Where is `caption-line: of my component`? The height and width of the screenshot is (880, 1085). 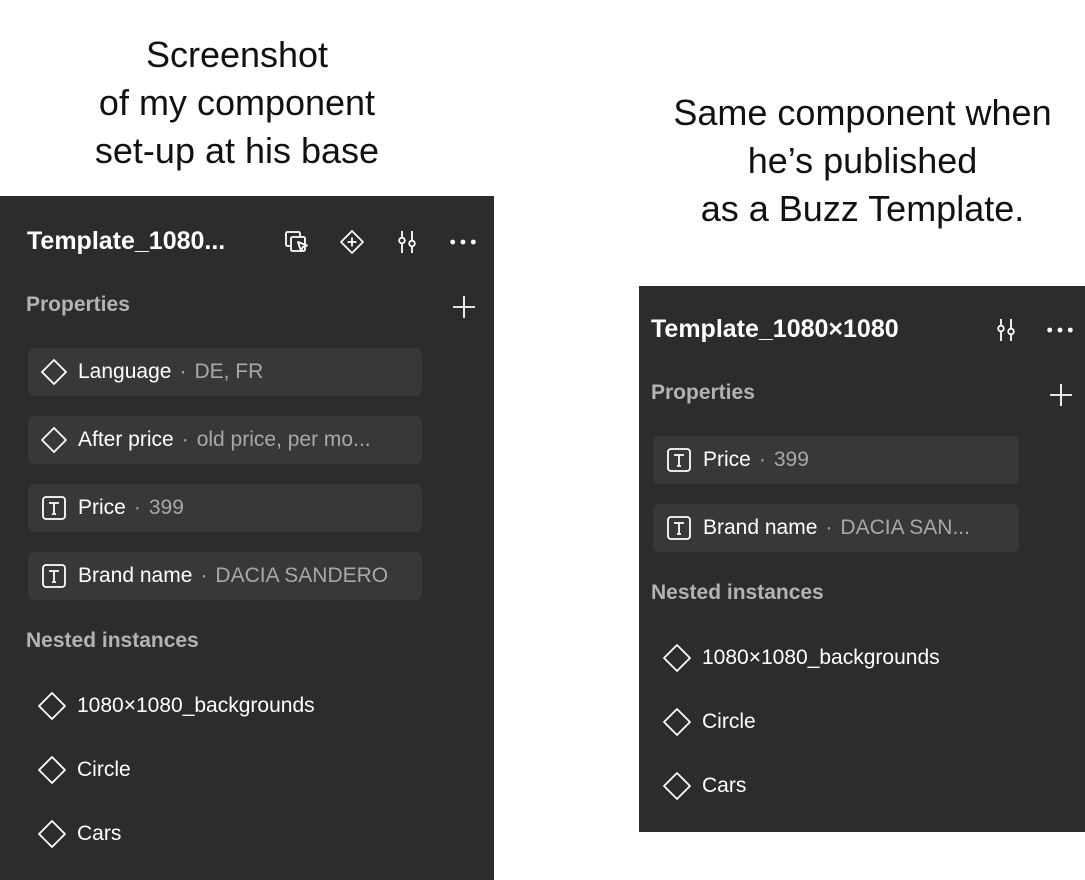
caption-line: of my component is located at coordinates (237, 102).